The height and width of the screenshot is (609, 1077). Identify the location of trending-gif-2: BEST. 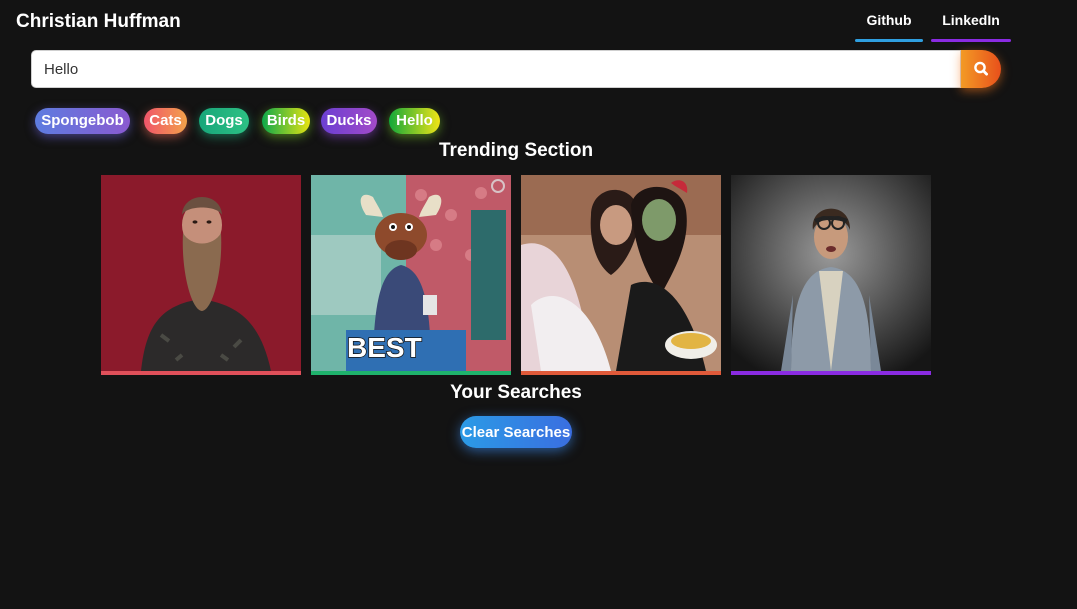
(411, 275).